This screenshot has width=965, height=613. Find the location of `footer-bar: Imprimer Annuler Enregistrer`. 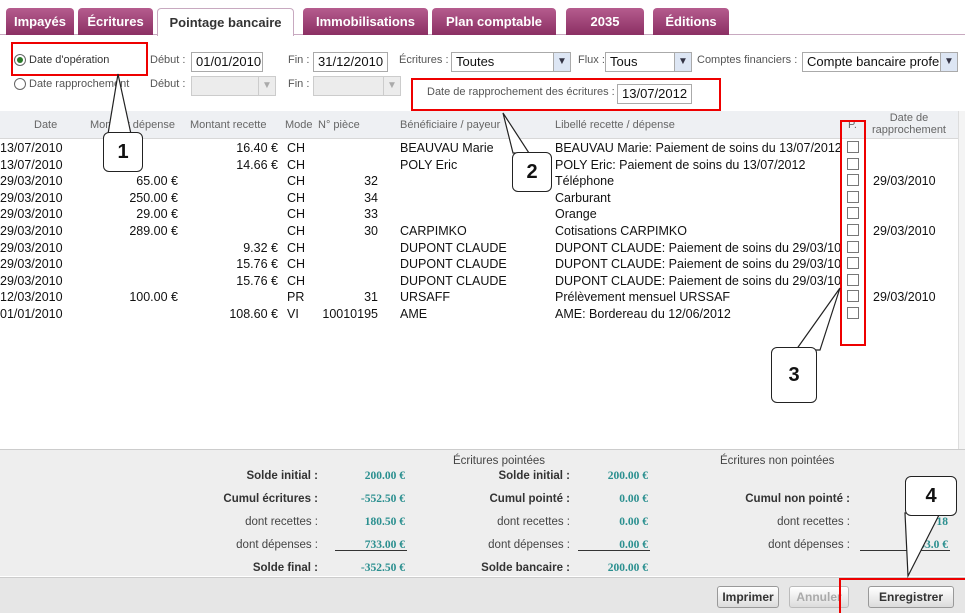

footer-bar: Imprimer Annuler Enregistrer is located at coordinates (482, 595).